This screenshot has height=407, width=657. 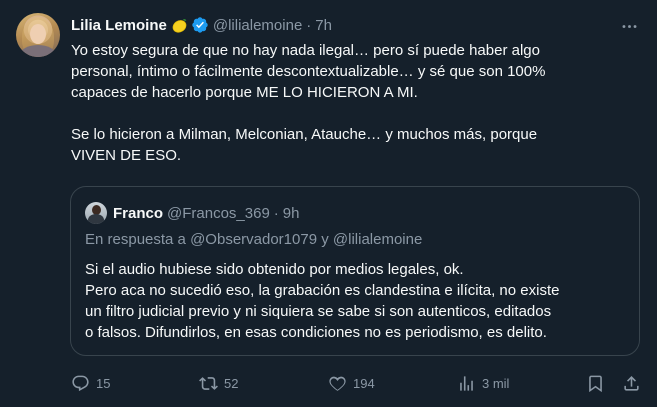 I want to click on like-button: 194, so click(x=351, y=383).